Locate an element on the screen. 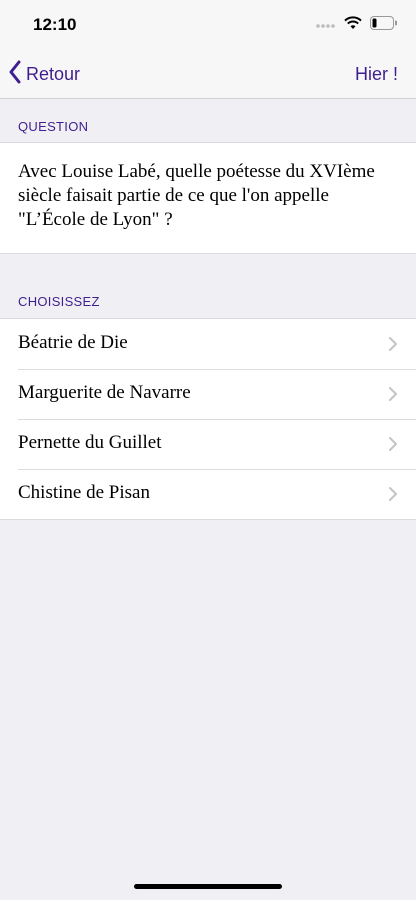 This screenshot has height=900, width=416. choice-label: Béatrie de Die is located at coordinates (73, 342).